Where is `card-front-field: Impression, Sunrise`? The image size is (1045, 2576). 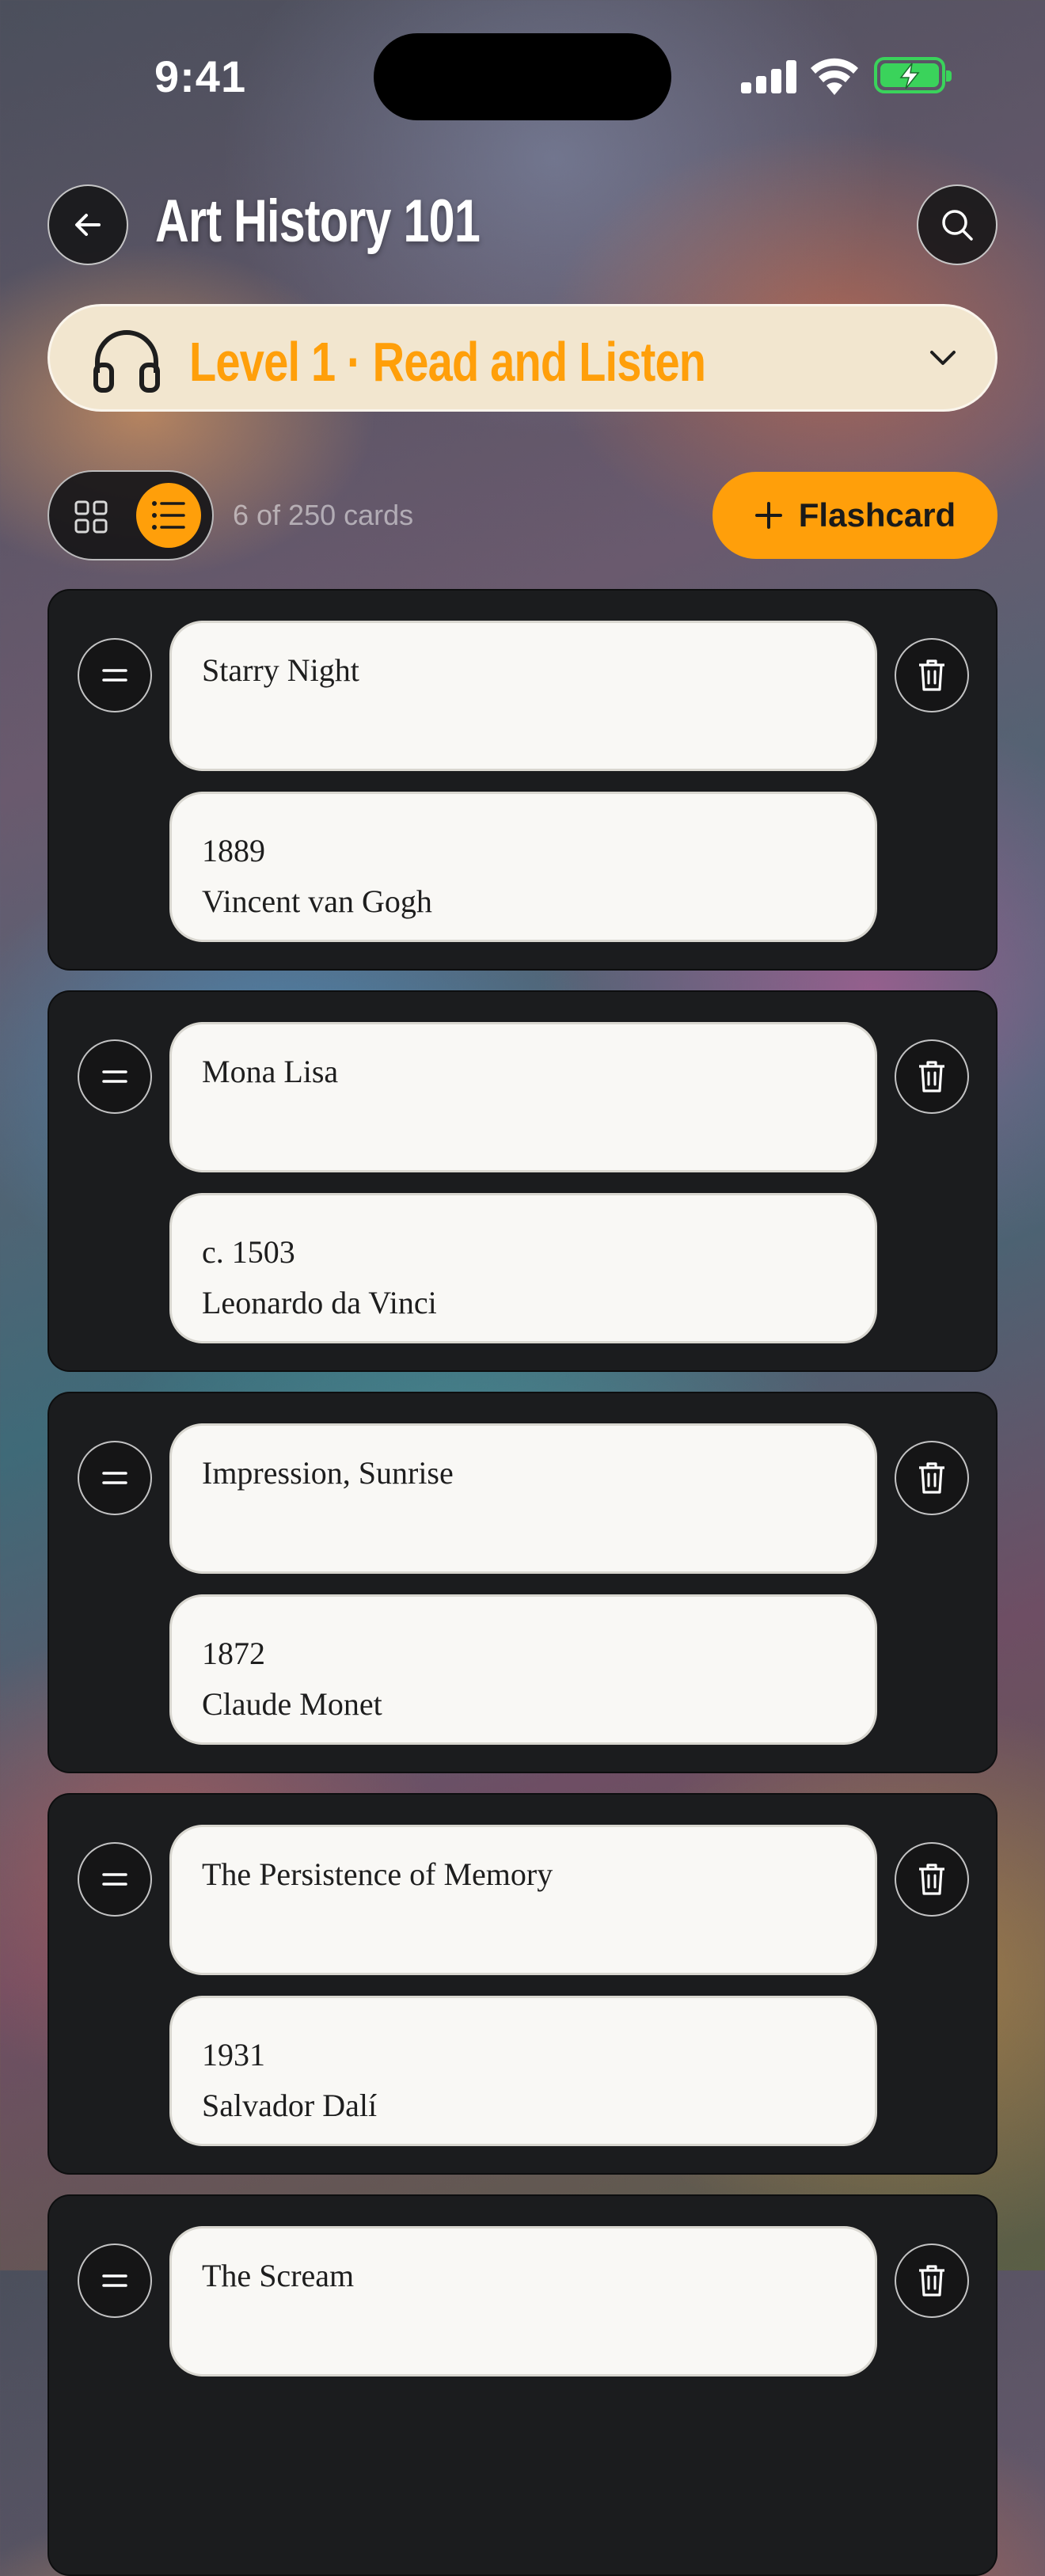
card-front-field: Impression, Sunrise is located at coordinates (523, 1499).